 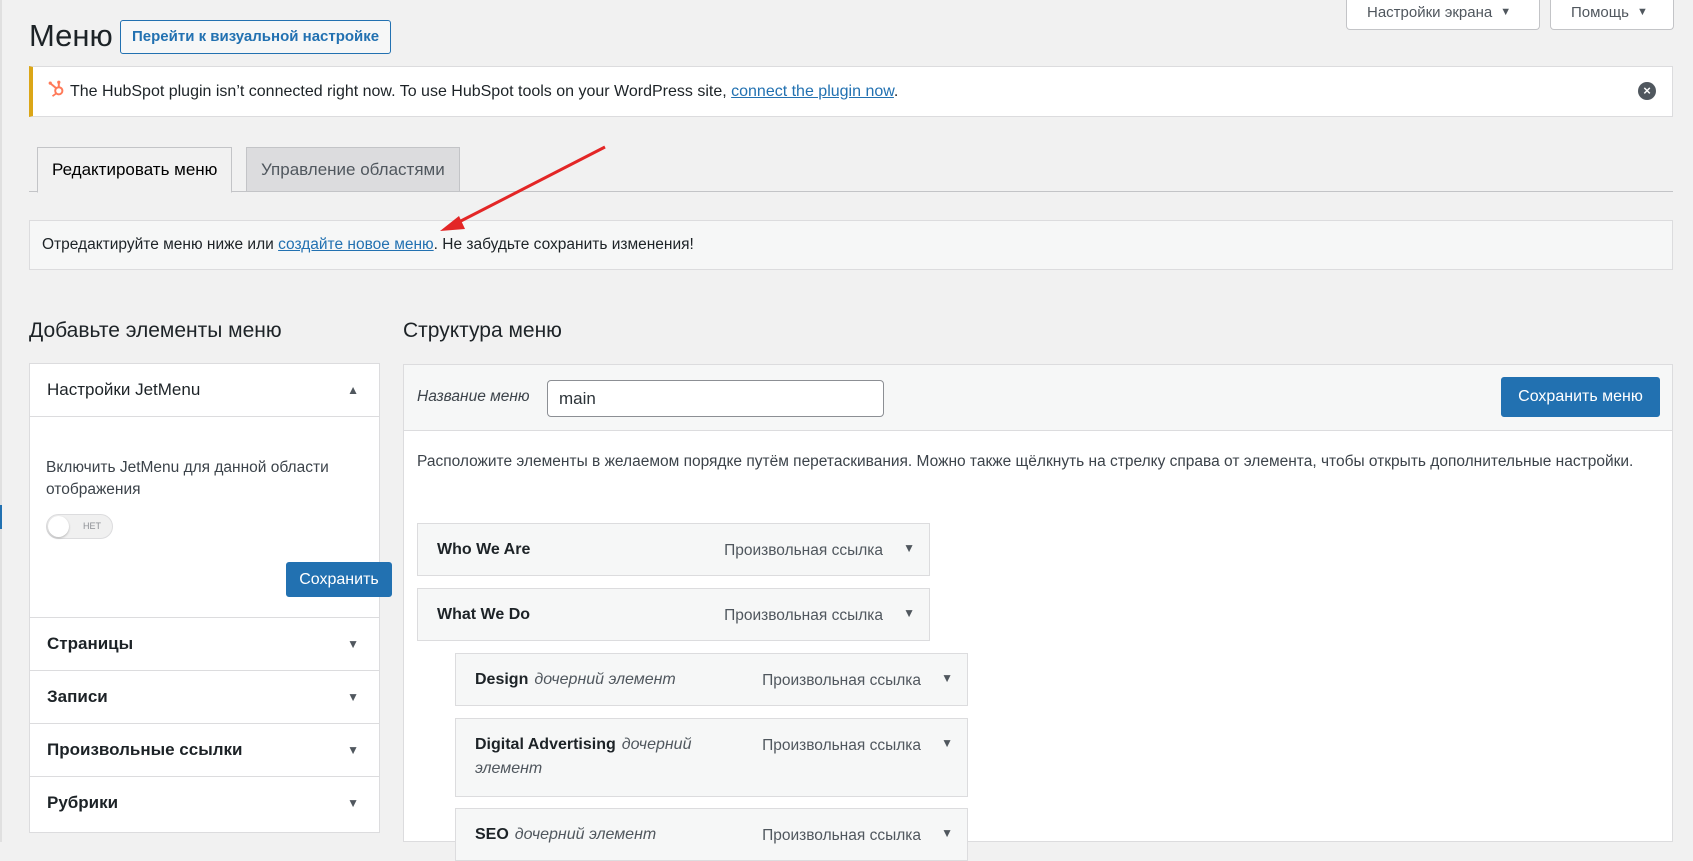 I want to click on dismiss-notice-icon: ×, so click(x=1647, y=91).